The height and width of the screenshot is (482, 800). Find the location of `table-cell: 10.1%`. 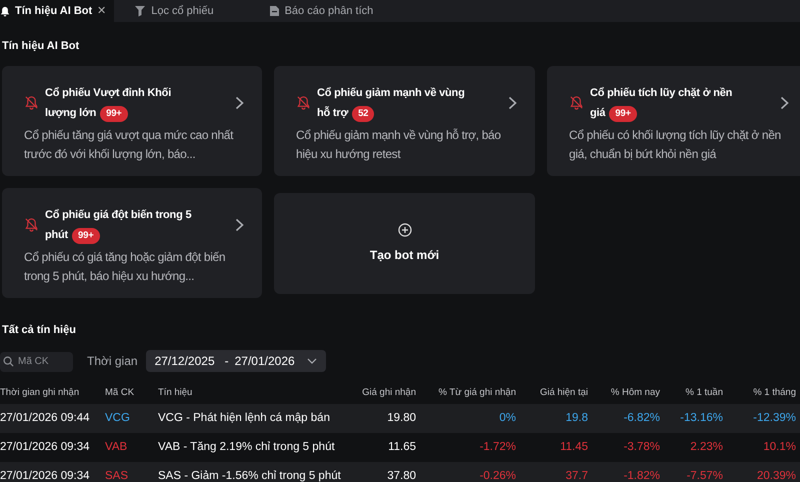

table-cell: 10.1% is located at coordinates (763, 447).